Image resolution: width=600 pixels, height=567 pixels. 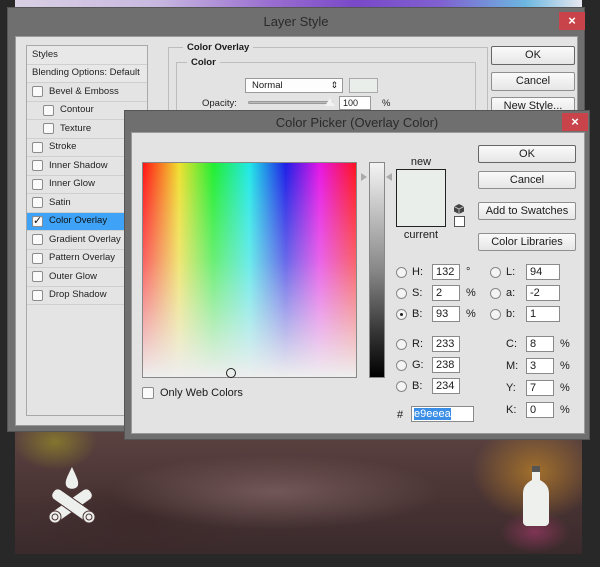 What do you see at coordinates (527, 154) in the screenshot?
I see `color-picker-ok-button: OK` at bounding box center [527, 154].